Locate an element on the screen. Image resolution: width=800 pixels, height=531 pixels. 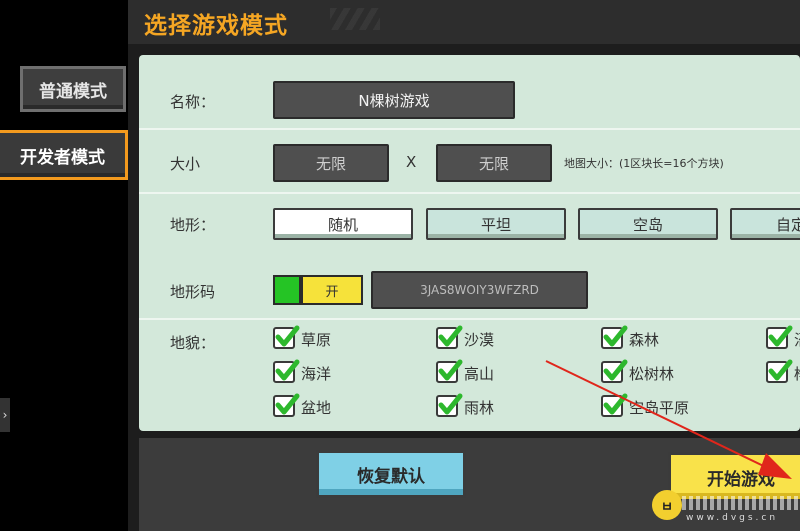
reset-defaults-button: 恢复默认 is located at coordinates (391, 474).